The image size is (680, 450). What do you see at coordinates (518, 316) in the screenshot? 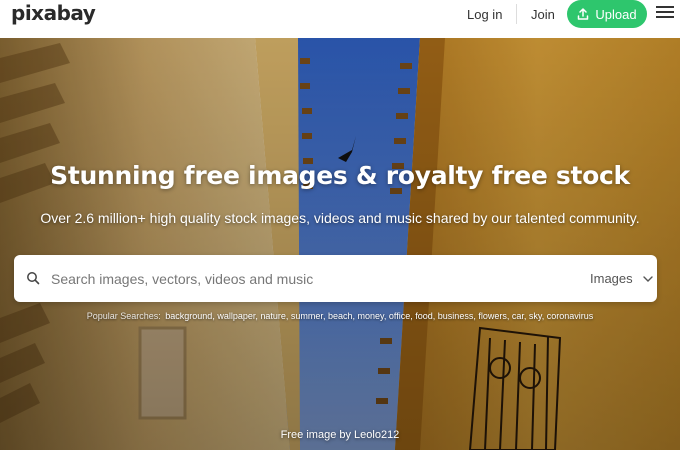
I see `popular-search-term: car` at bounding box center [518, 316].